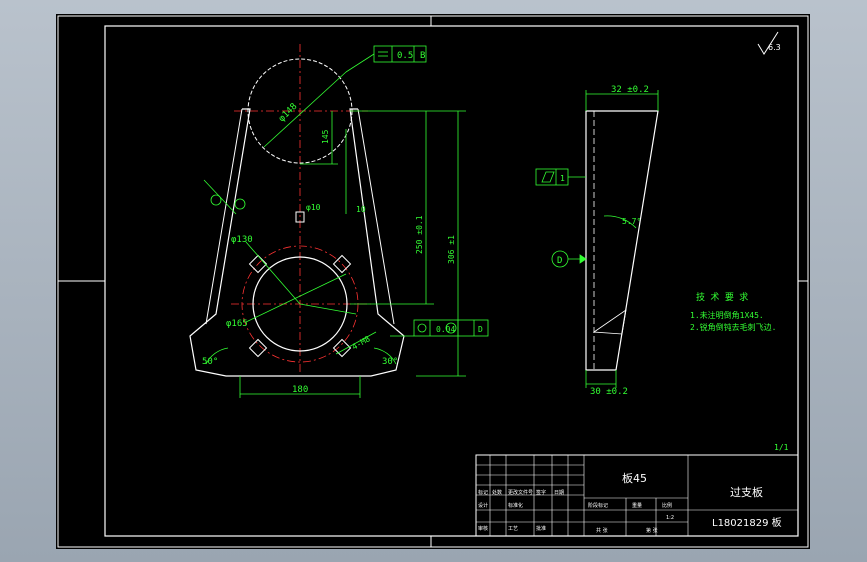 The height and width of the screenshot is (562, 867). What do you see at coordinates (541, 492) in the screenshot?
I see `tb-cell-sign: 签字` at bounding box center [541, 492].